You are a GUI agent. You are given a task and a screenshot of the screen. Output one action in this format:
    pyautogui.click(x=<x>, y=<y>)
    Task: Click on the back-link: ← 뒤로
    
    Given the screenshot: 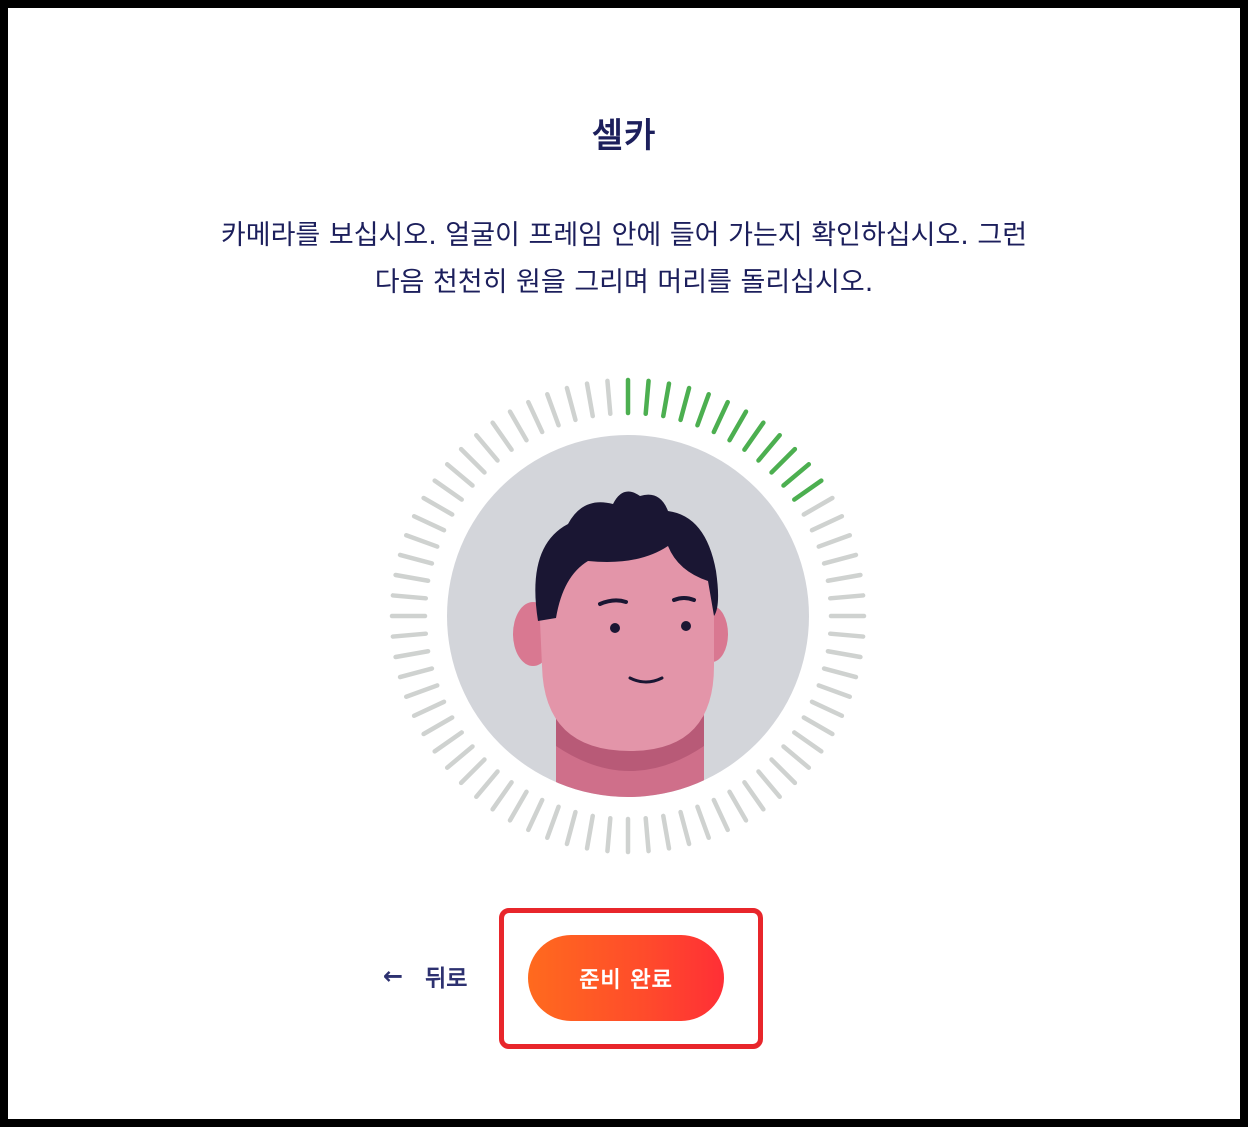 What is the action you would take?
    pyautogui.click(x=425, y=976)
    